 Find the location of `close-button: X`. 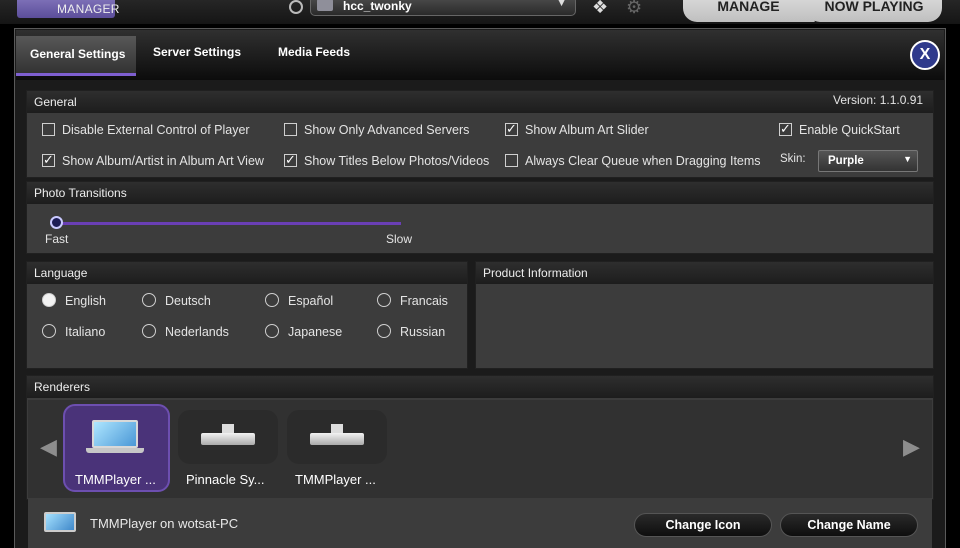

close-button: X is located at coordinates (925, 55).